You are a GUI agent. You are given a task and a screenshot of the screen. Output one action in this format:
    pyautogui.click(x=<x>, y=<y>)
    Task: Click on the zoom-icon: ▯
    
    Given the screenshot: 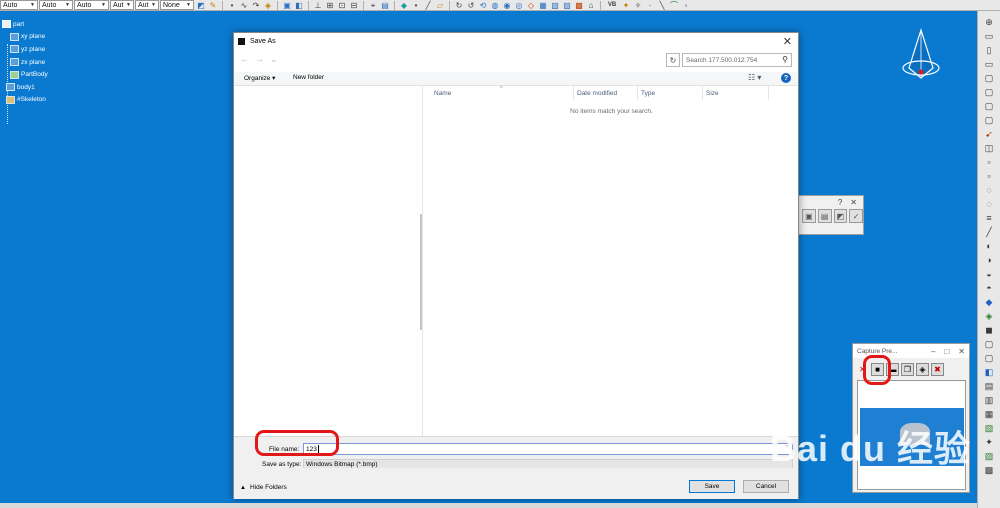 What is the action you would take?
    pyautogui.click(x=989, y=50)
    